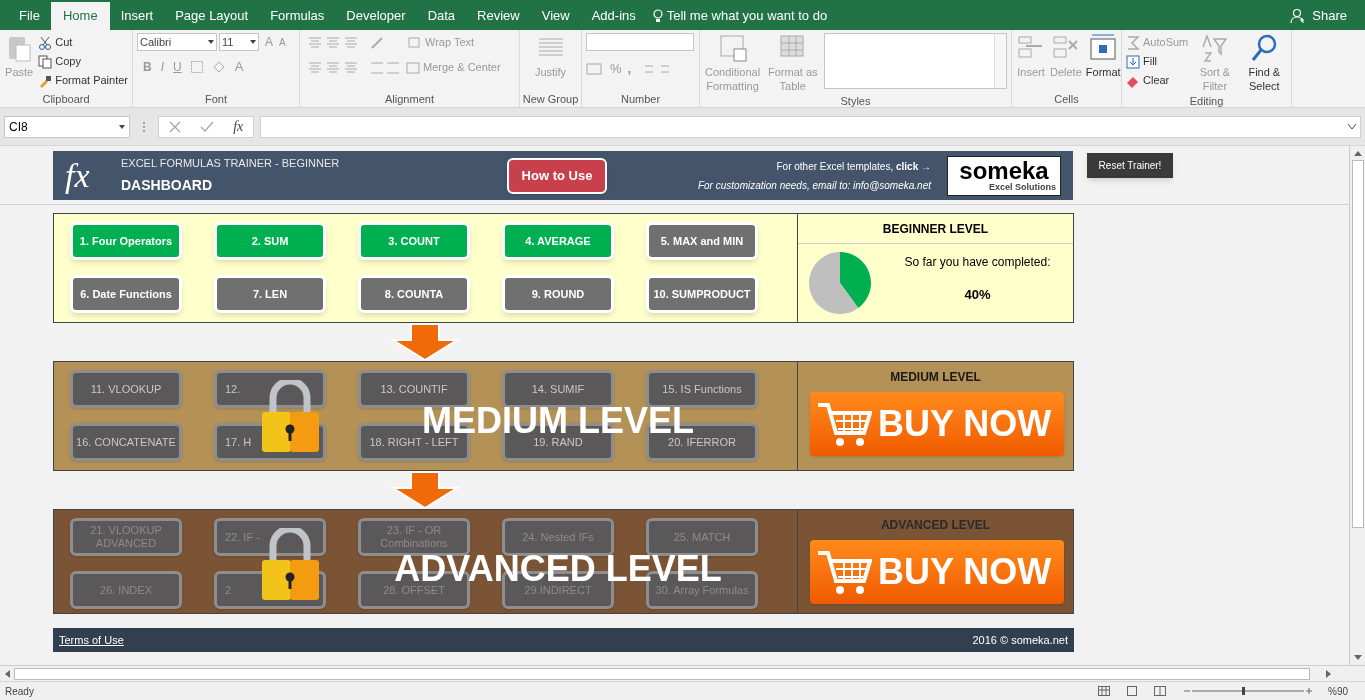 The image size is (1365, 700). I want to click on menu-tab: Data, so click(441, 16).